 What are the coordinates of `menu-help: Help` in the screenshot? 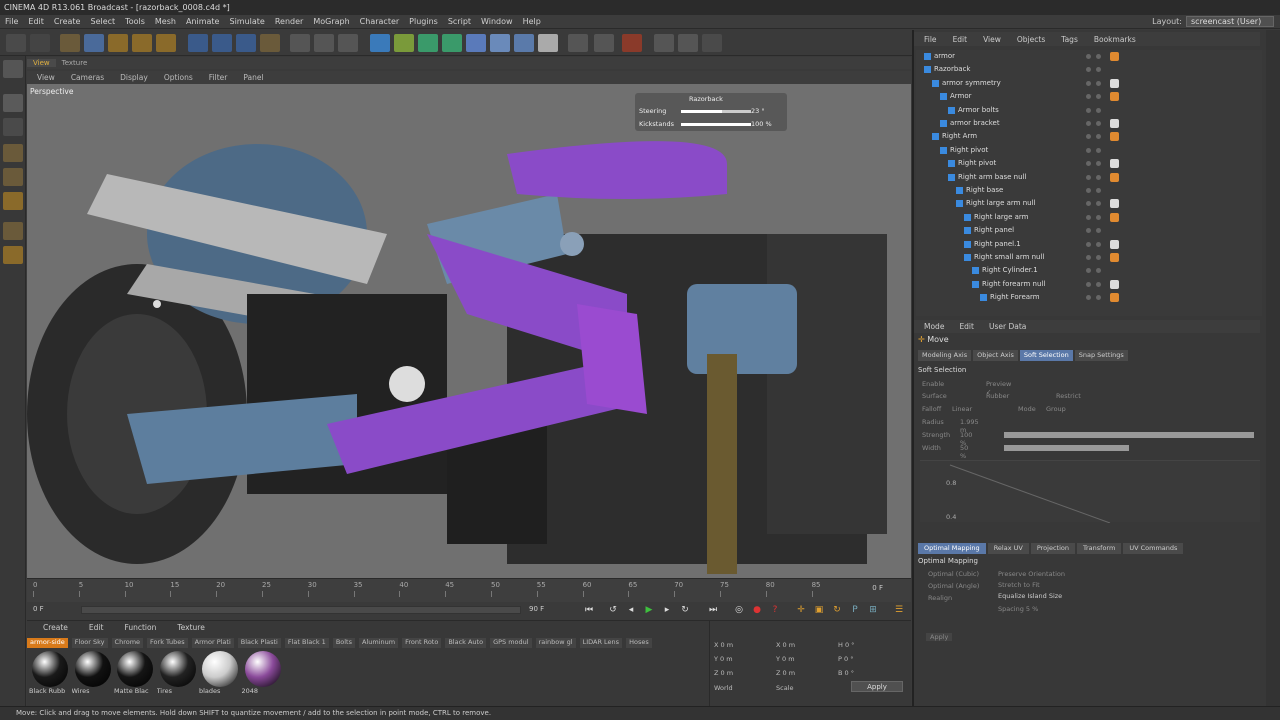 It's located at (532, 21).